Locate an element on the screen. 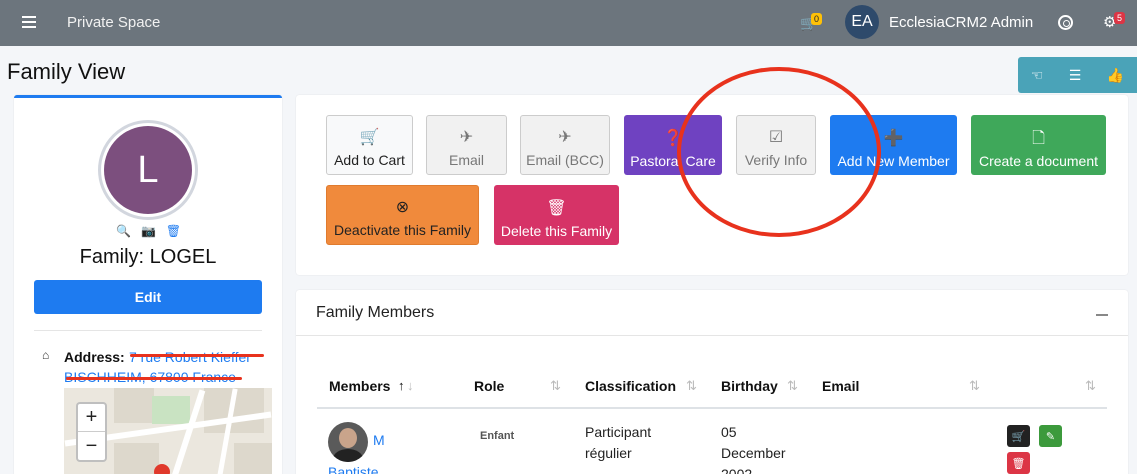 Image resolution: width=1137 pixels, height=474 pixels. member-birthday-year: 2002 is located at coordinates (737, 470).